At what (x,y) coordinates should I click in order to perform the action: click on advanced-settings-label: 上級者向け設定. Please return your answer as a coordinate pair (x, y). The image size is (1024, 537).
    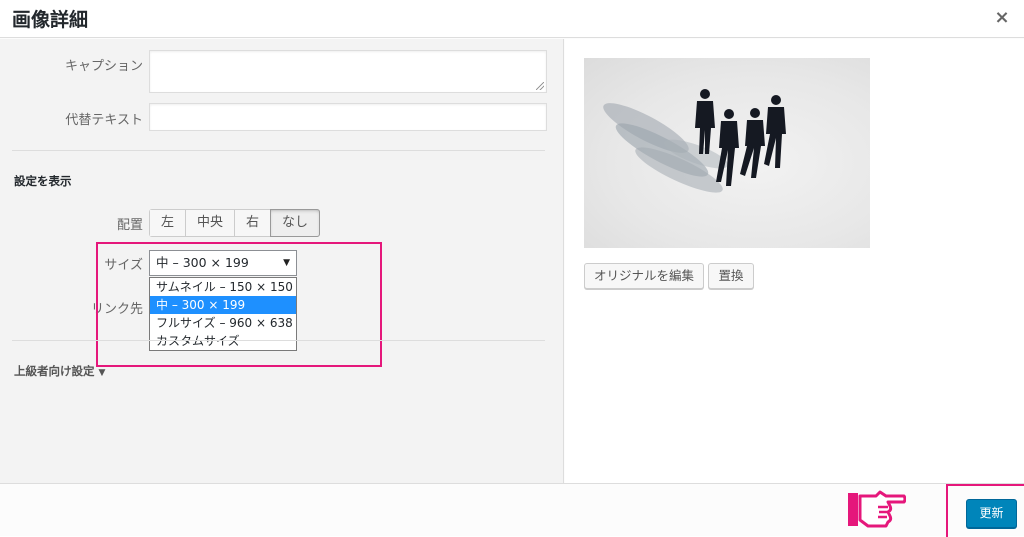
    Looking at the image, I should click on (54, 371).